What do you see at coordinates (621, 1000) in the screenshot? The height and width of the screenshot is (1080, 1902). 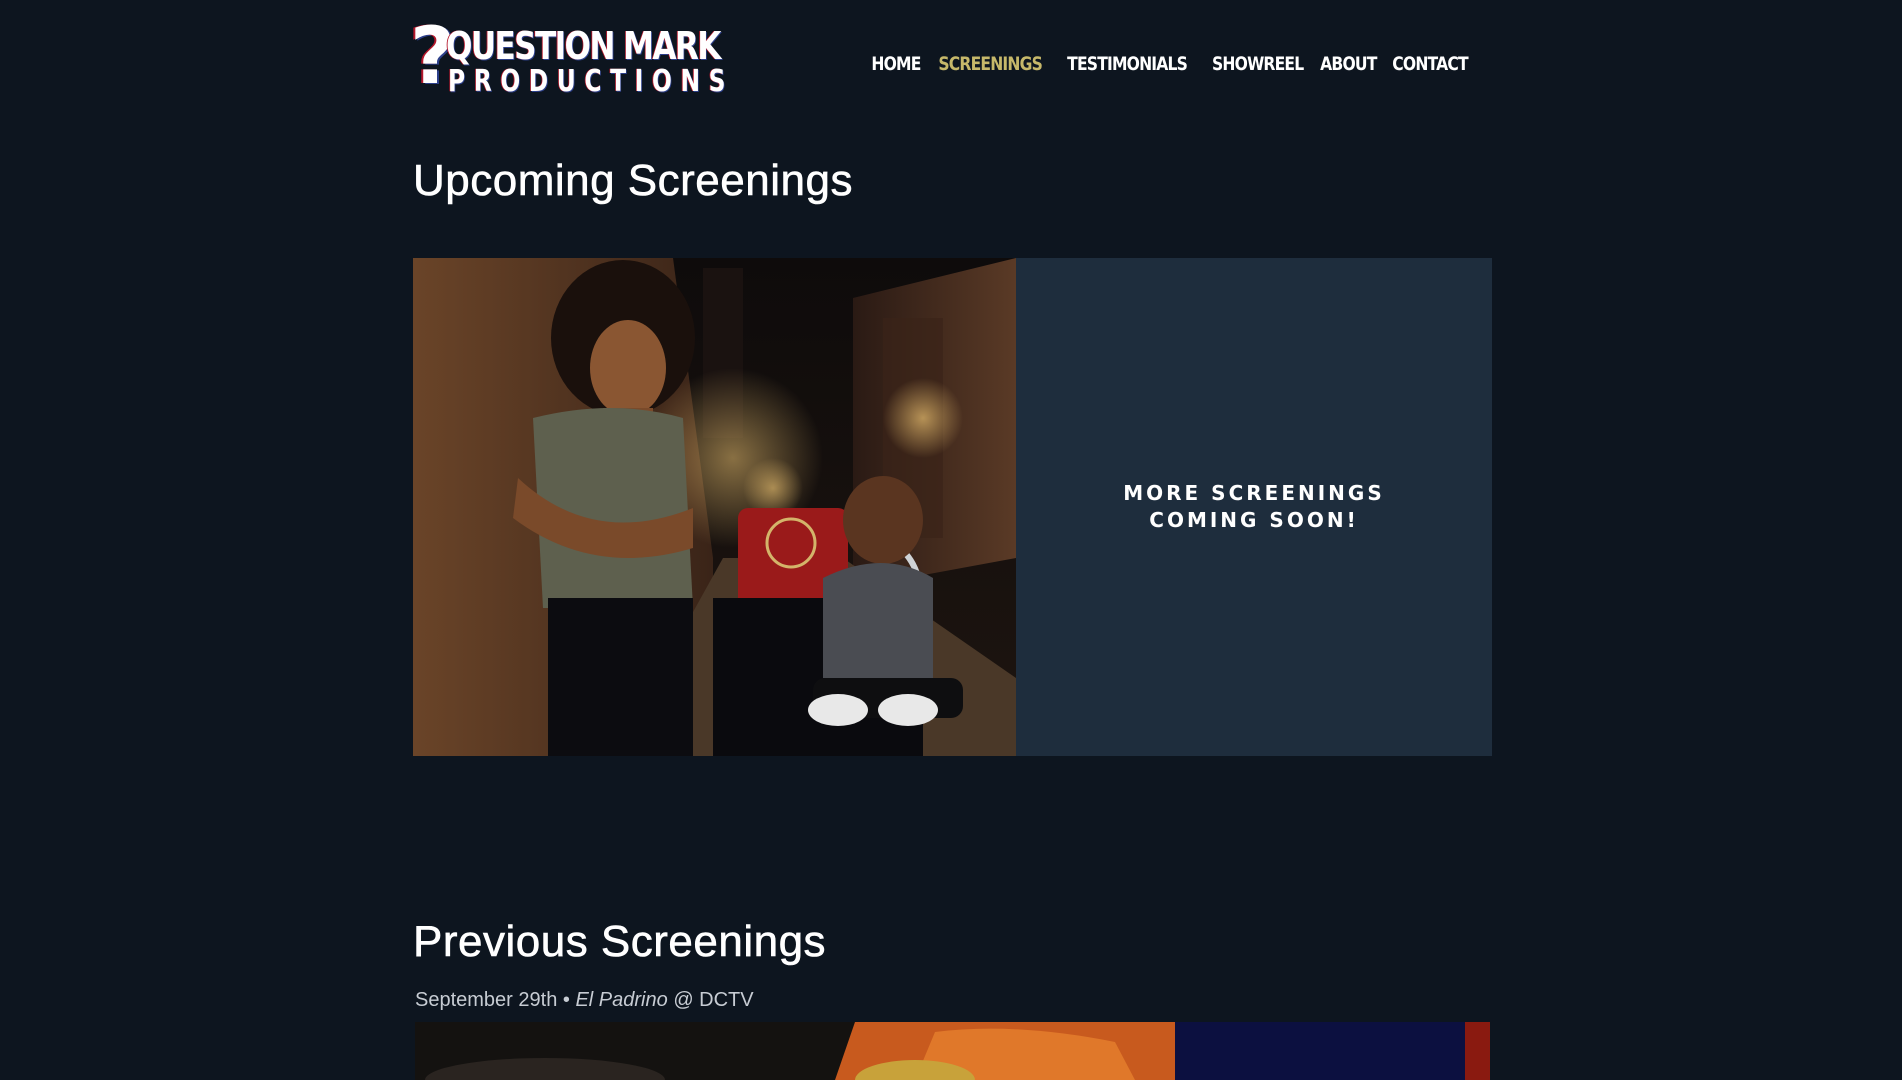 I see `film-title: El Padrino` at bounding box center [621, 1000].